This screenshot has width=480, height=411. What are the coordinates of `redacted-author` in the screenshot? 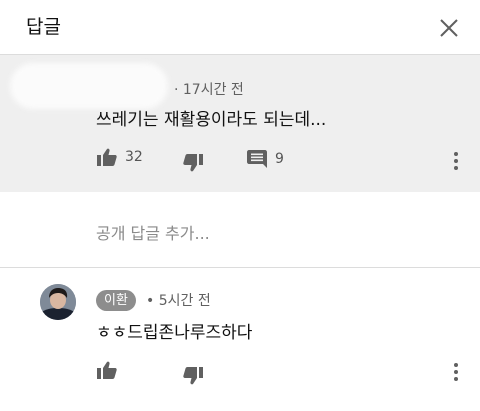 It's located at (89, 86).